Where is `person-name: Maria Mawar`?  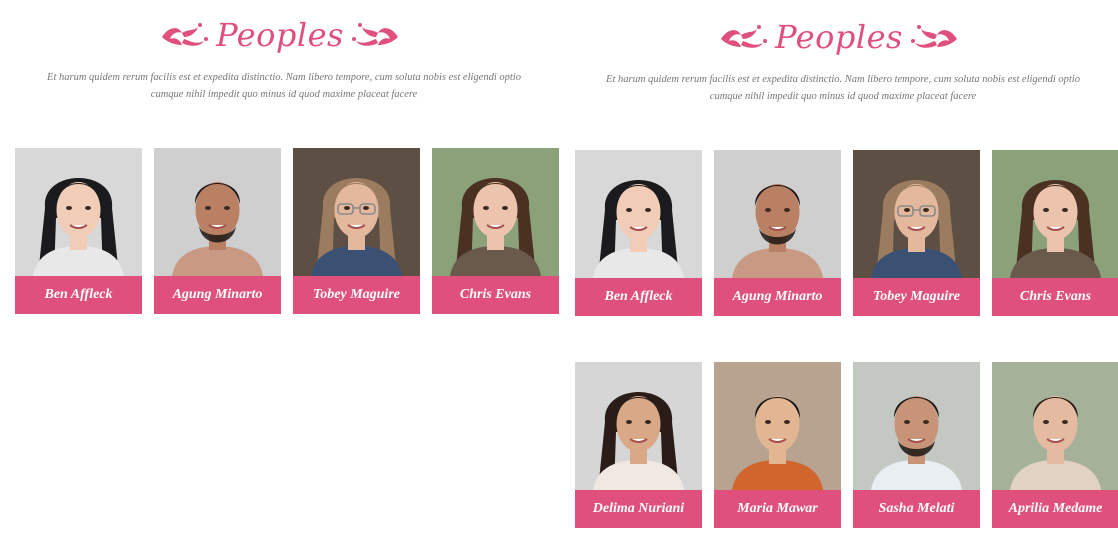 person-name: Maria Mawar is located at coordinates (777, 509).